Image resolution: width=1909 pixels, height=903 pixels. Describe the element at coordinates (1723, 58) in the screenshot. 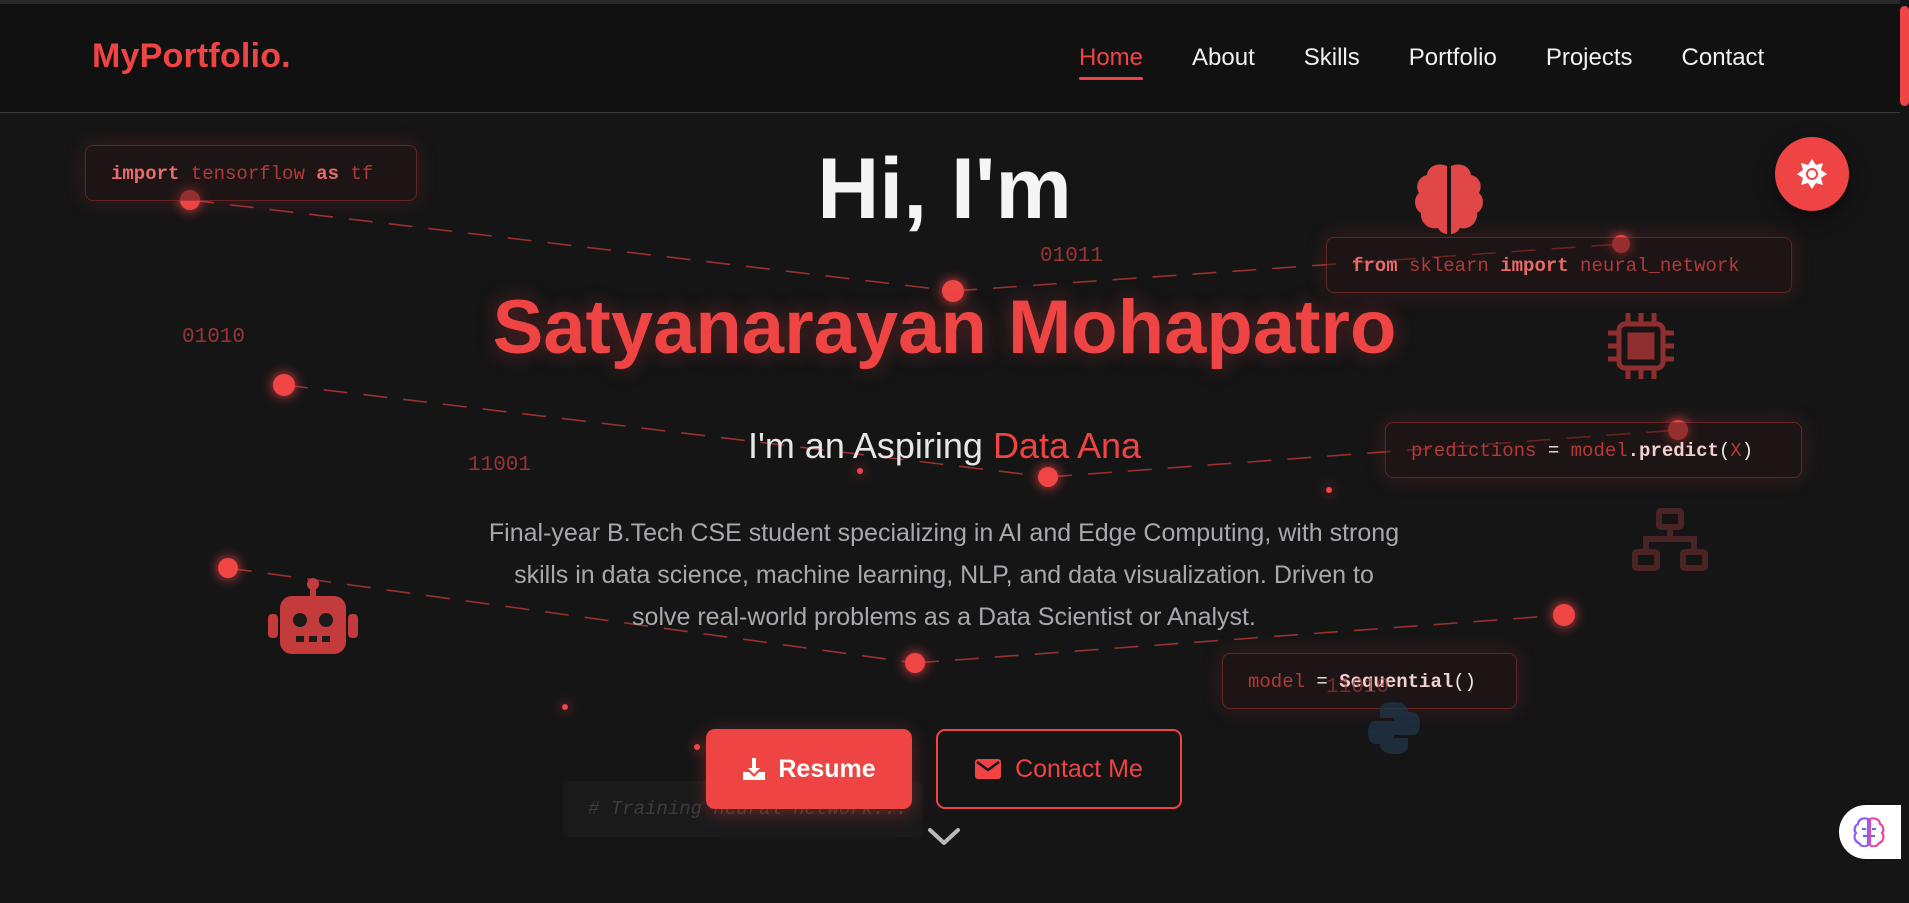

I see `nav-contact: Contact` at that location.